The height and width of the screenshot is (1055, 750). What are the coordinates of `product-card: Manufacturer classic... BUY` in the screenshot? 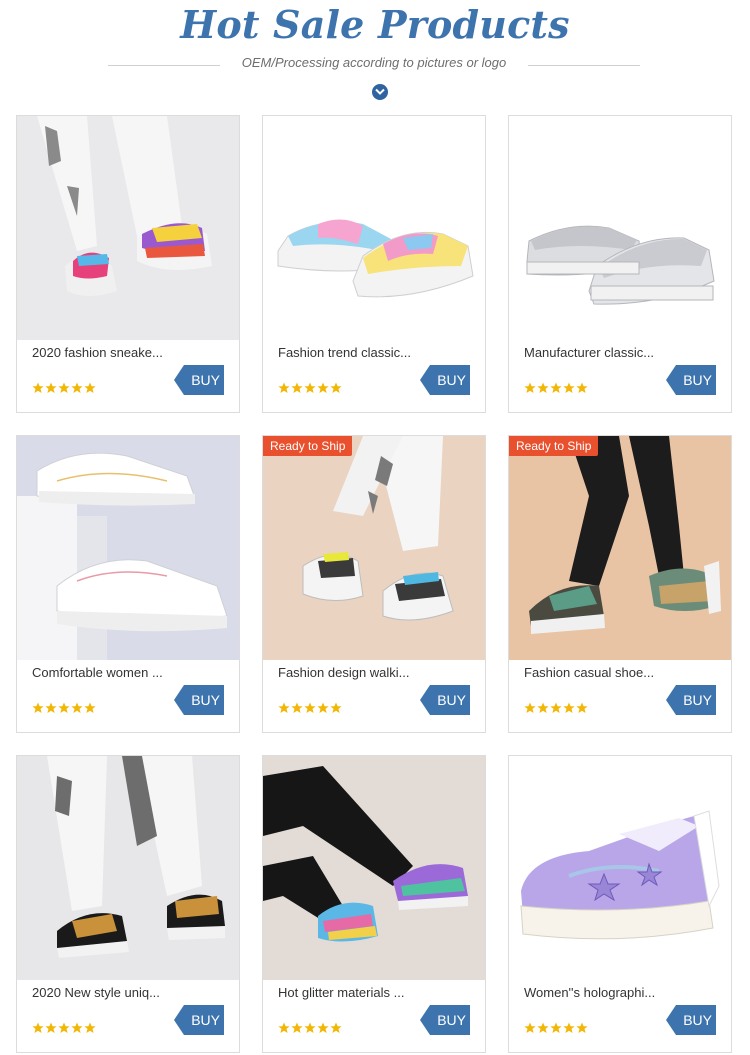 It's located at (620, 264).